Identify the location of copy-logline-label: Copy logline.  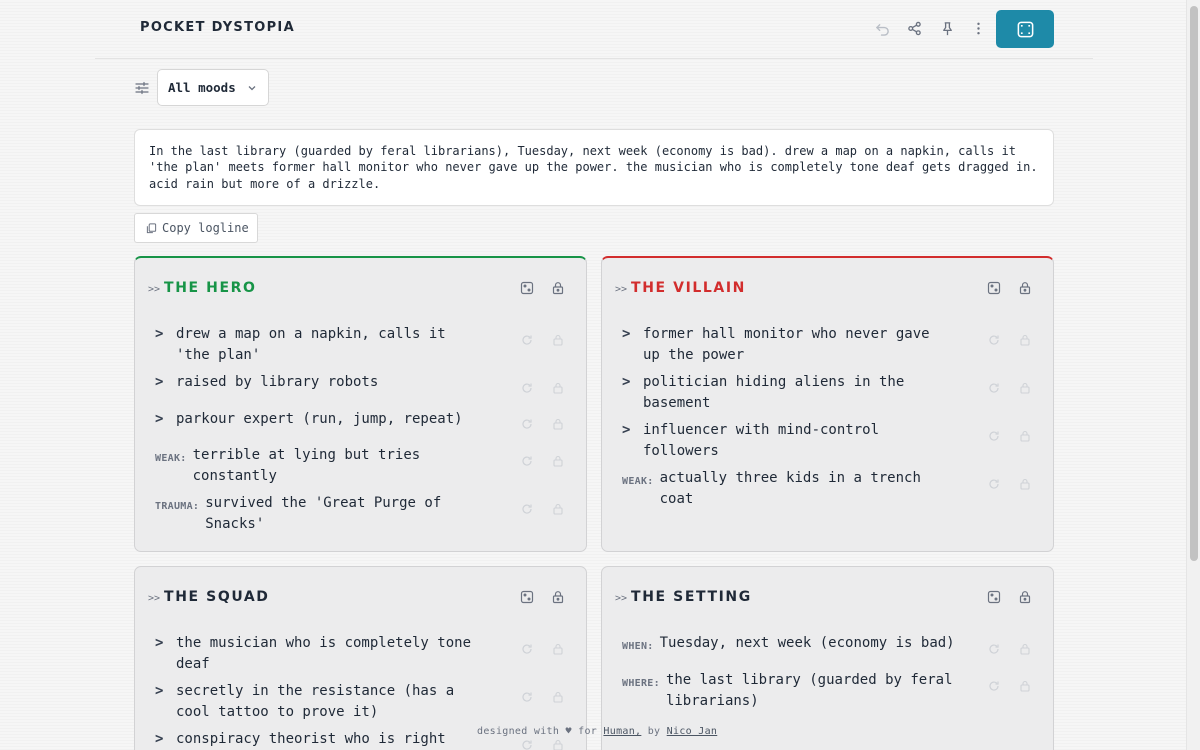
(205, 228).